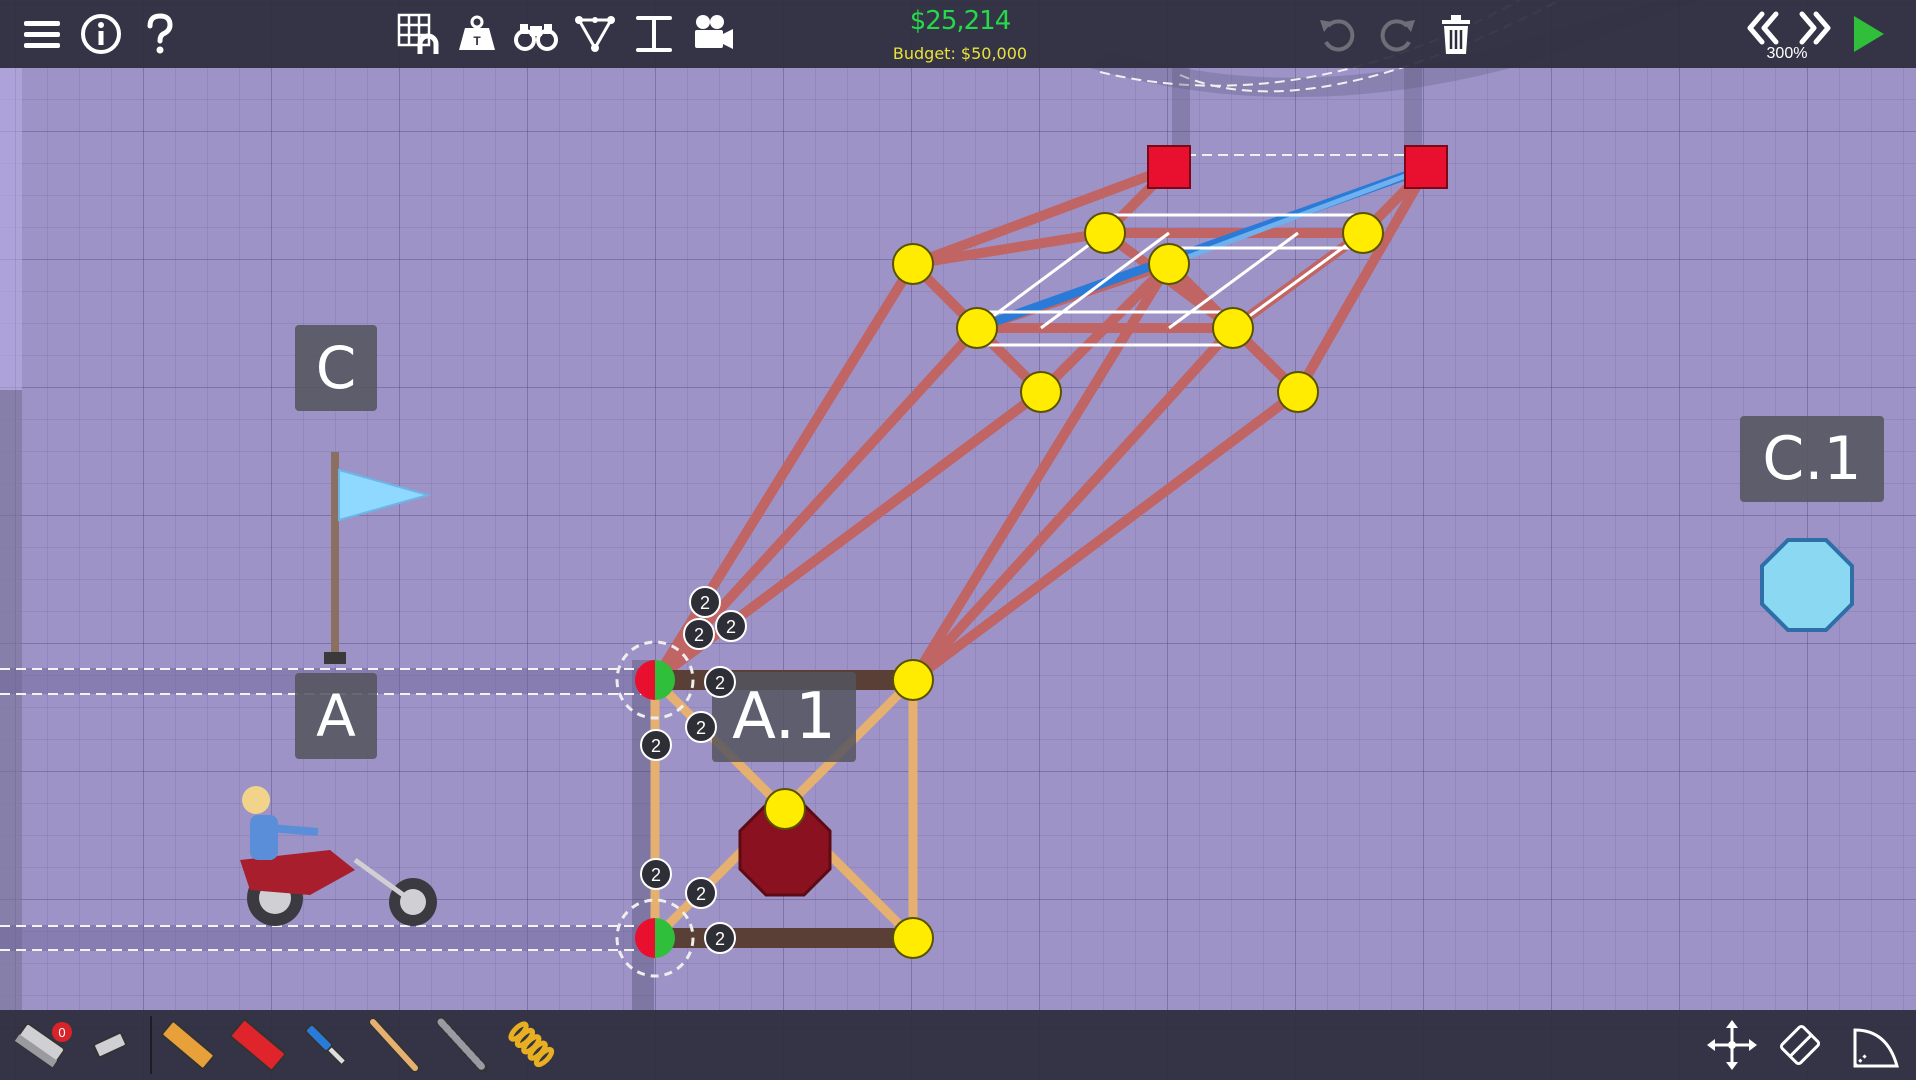  What do you see at coordinates (1812, 459) in the screenshot?
I see `label-c1: C.1` at bounding box center [1812, 459].